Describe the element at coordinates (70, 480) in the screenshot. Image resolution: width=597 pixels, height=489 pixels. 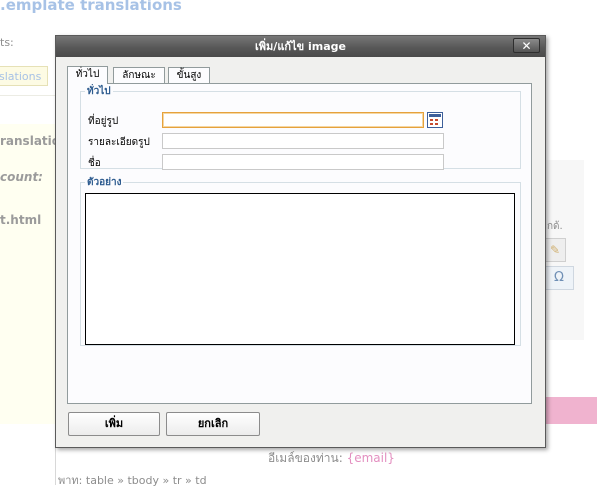
I see `path-prefix: พาท:` at that location.